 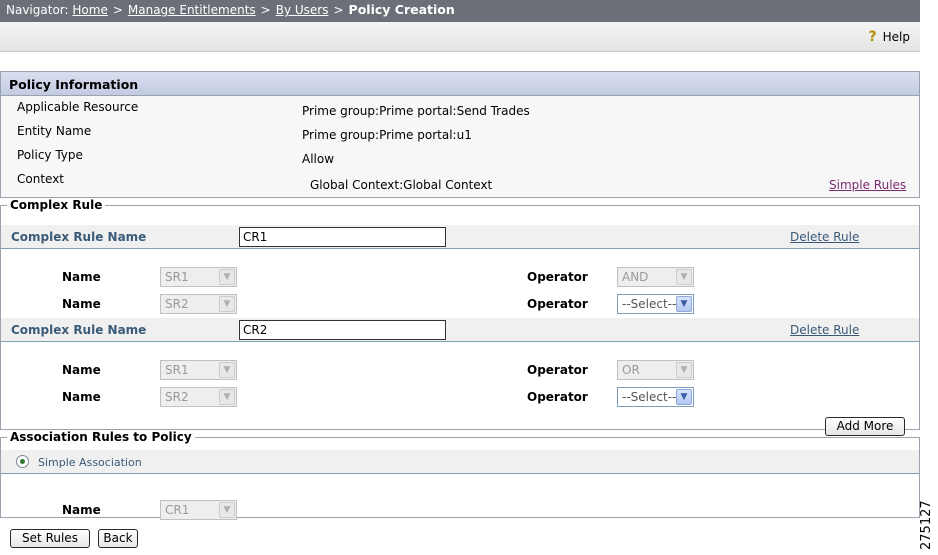 What do you see at coordinates (867, 185) in the screenshot?
I see `simple-rules-link: Simple Rules` at bounding box center [867, 185].